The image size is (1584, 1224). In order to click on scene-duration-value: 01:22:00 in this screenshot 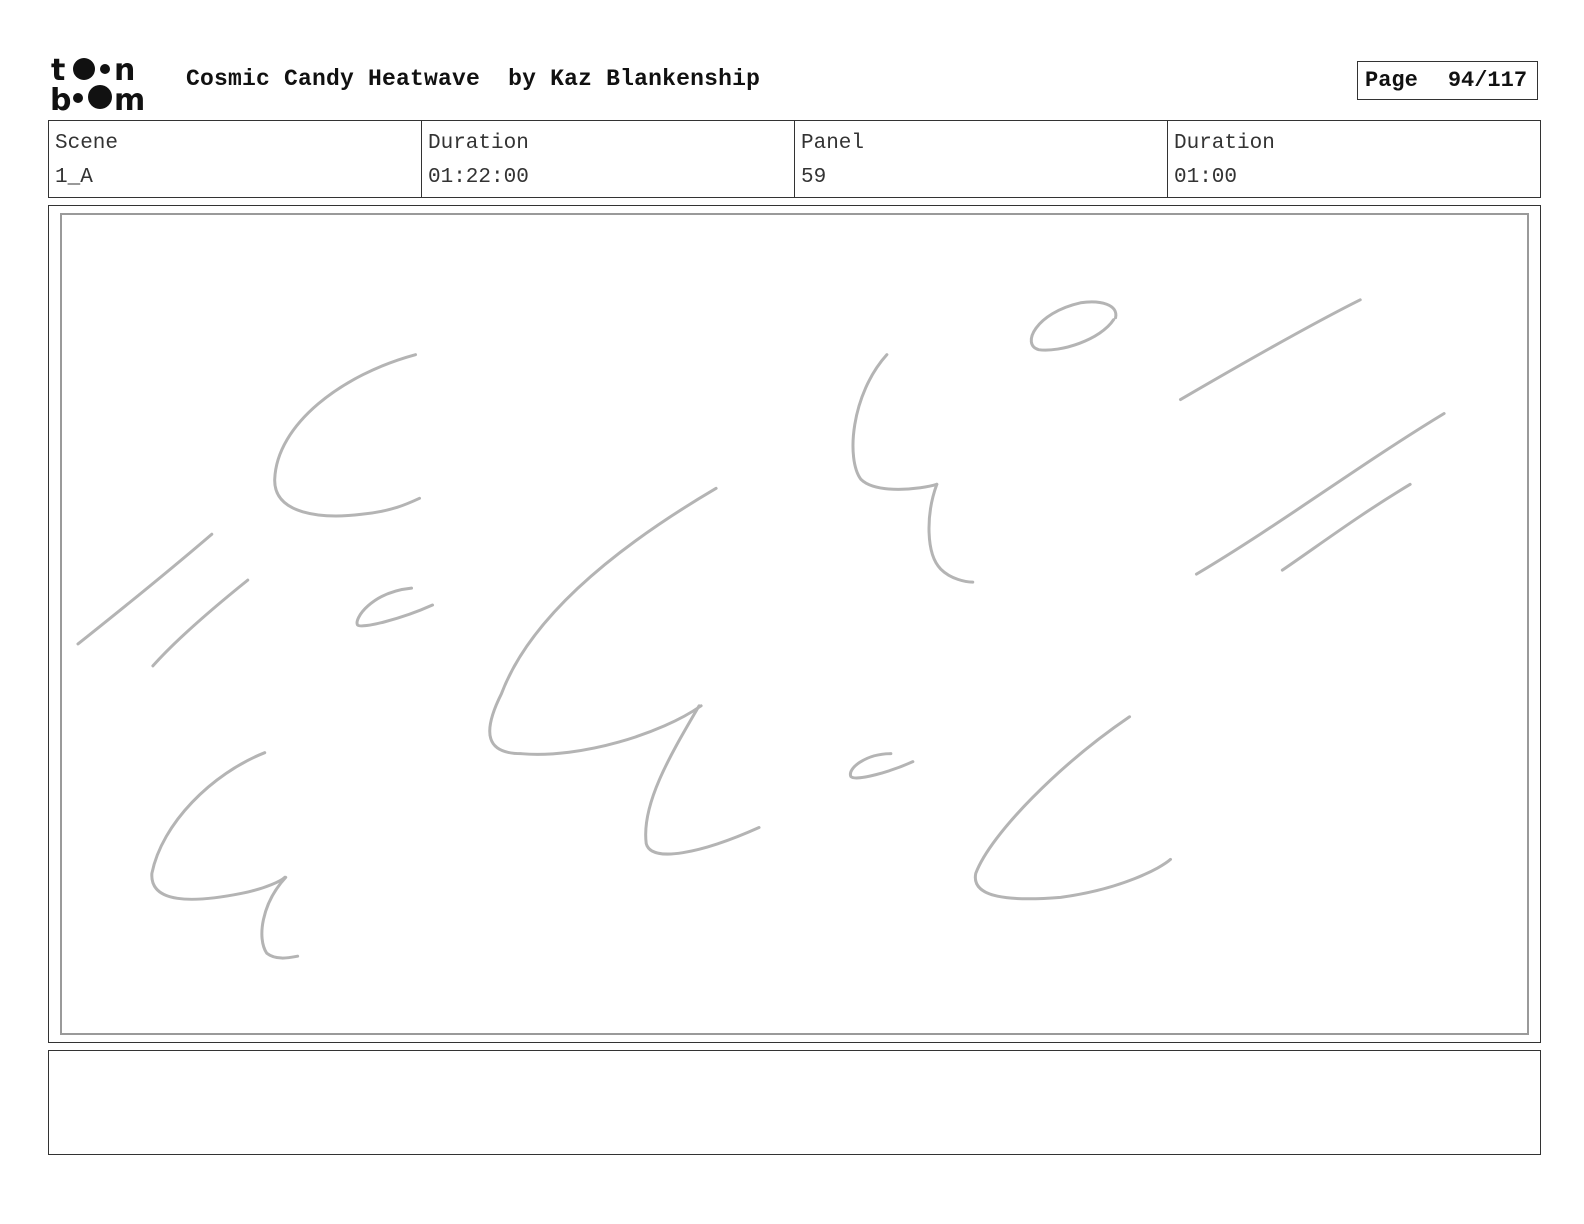, I will do `click(478, 177)`.